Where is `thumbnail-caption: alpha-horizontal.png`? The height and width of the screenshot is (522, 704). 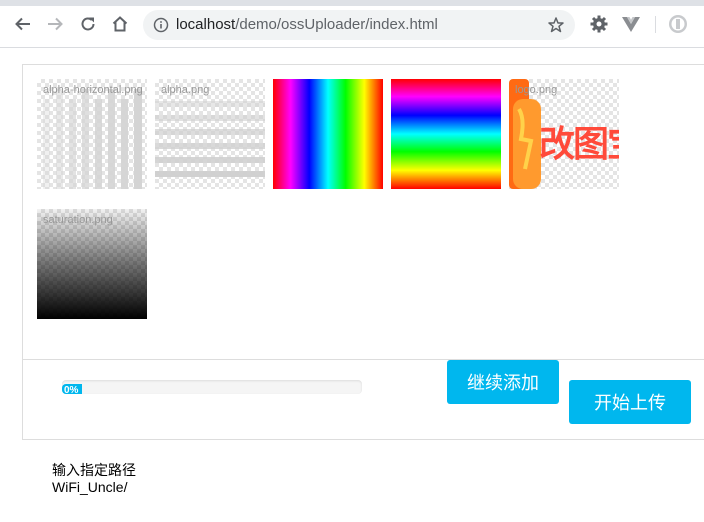 thumbnail-caption: alpha-horizontal.png is located at coordinates (93, 90).